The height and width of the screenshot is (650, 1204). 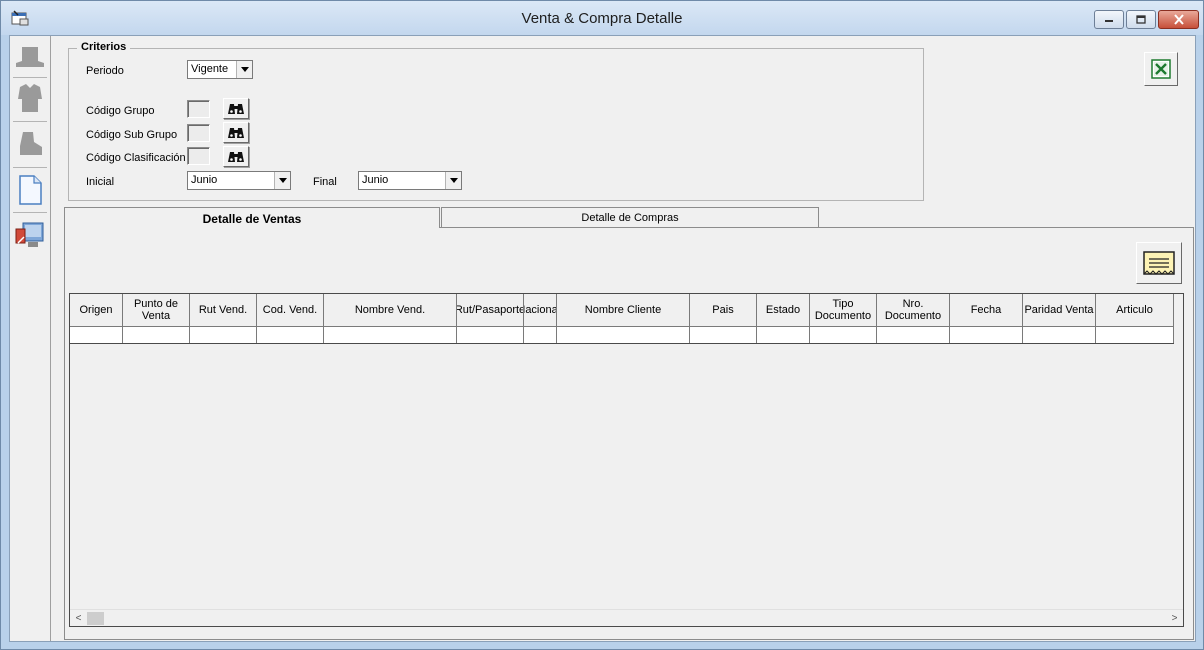 What do you see at coordinates (1174, 618) in the screenshot?
I see `scroll-right-arrow: >` at bounding box center [1174, 618].